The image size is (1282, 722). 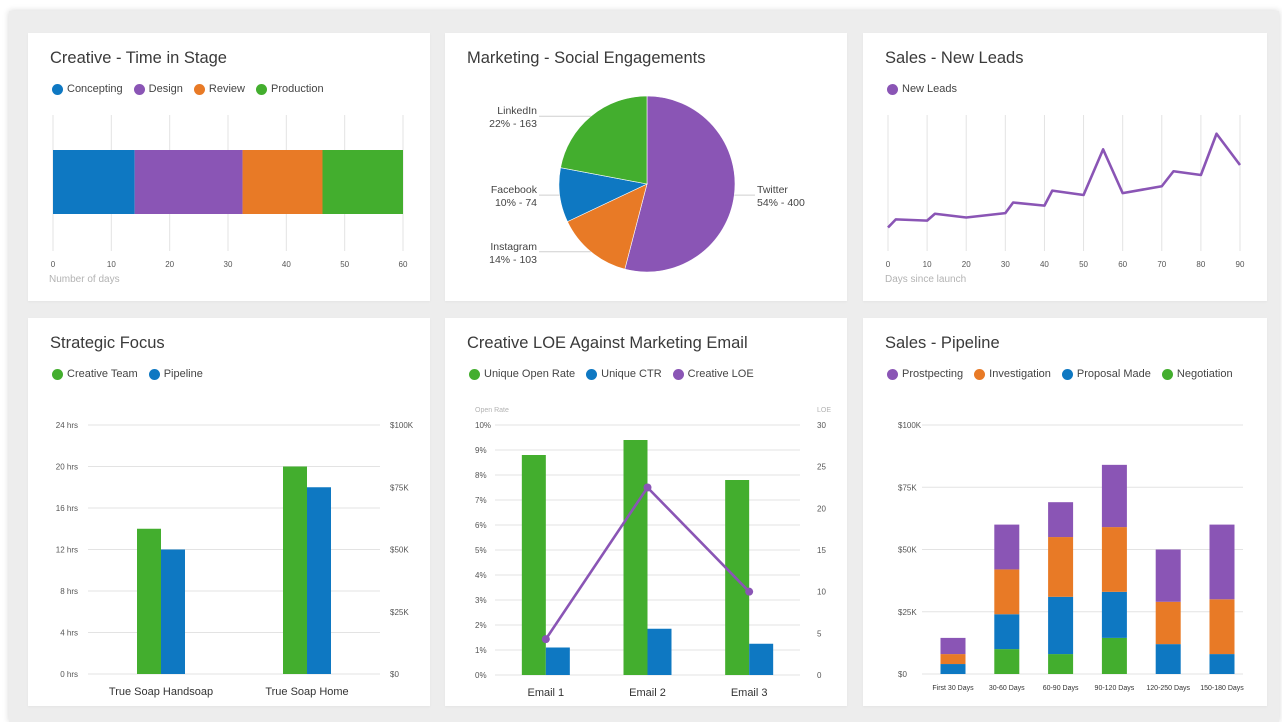 What do you see at coordinates (1115, 688) in the screenshot?
I see `x-category-label: 90-120 Days` at bounding box center [1115, 688].